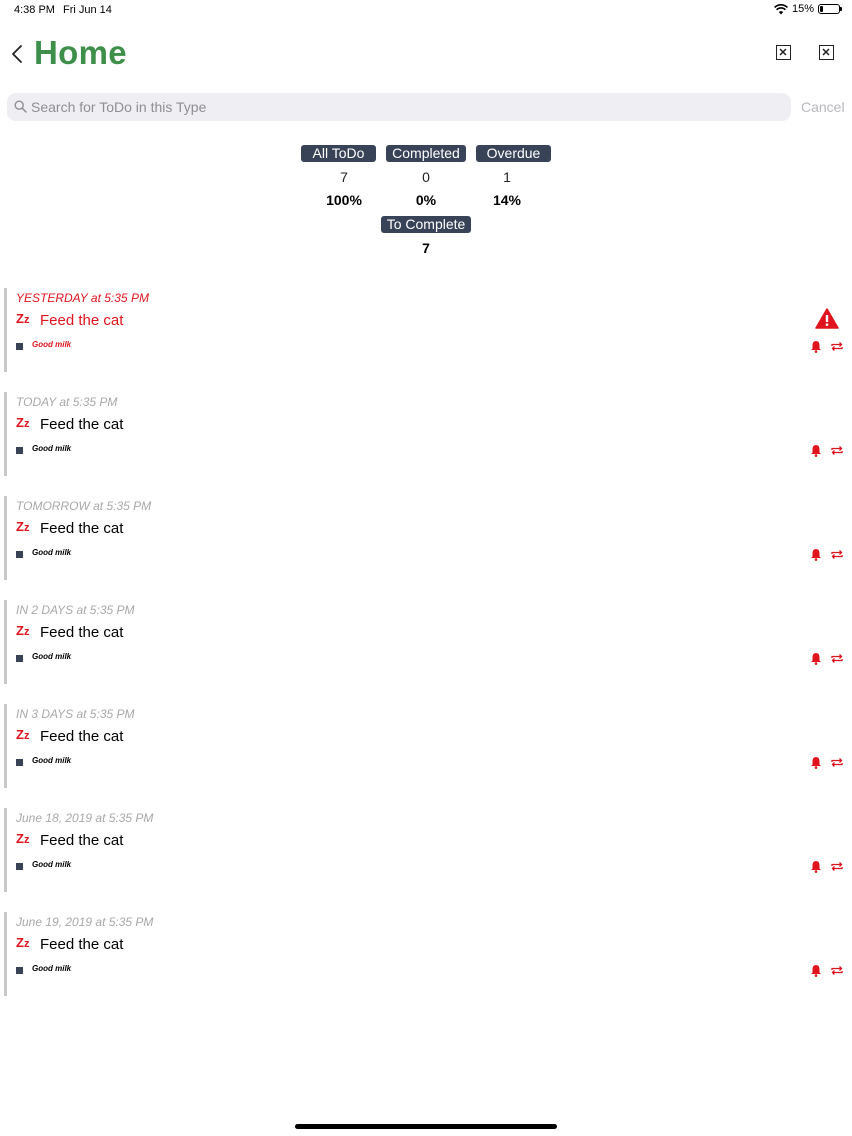  Describe the element at coordinates (426, 11) in the screenshot. I see `status-bar: 4:38 PM Fri Jun 14 15%` at that location.